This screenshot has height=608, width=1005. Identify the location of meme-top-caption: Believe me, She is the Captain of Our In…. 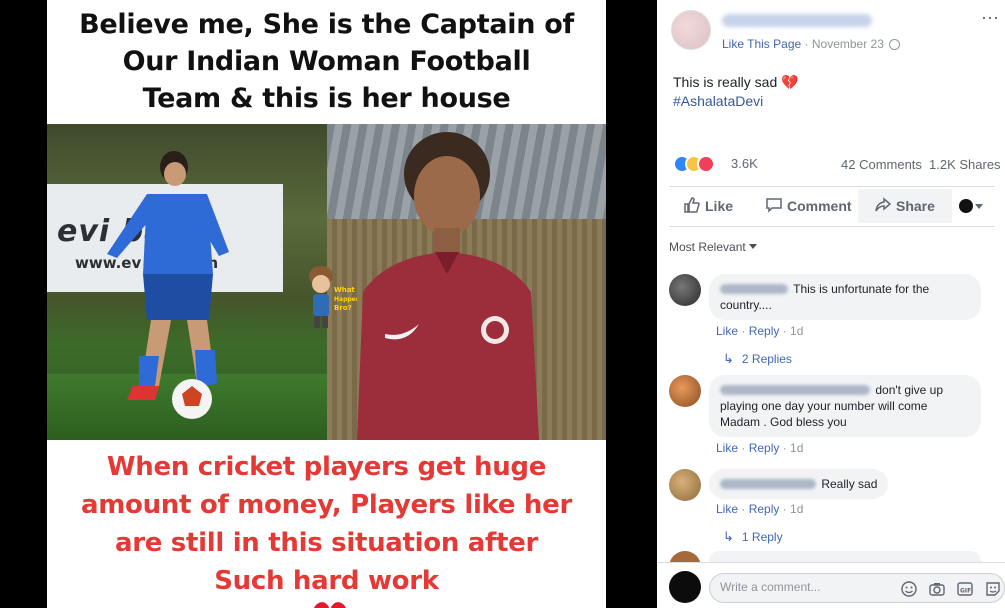
(326, 61).